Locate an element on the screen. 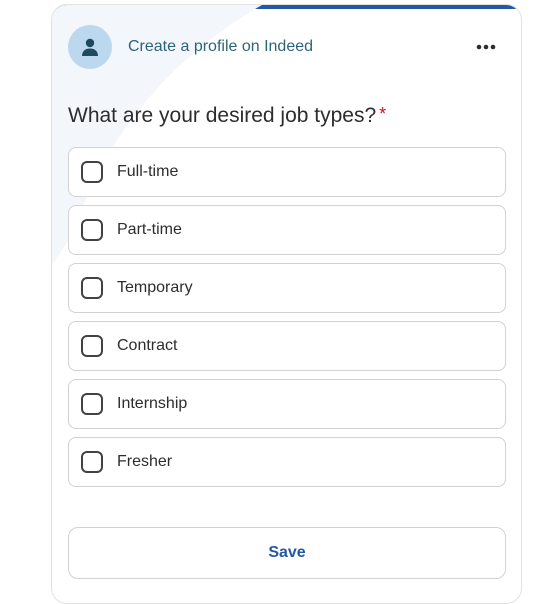 Image resolution: width=540 pixels, height=604 pixels. option-internship: Internship is located at coordinates (287, 404).